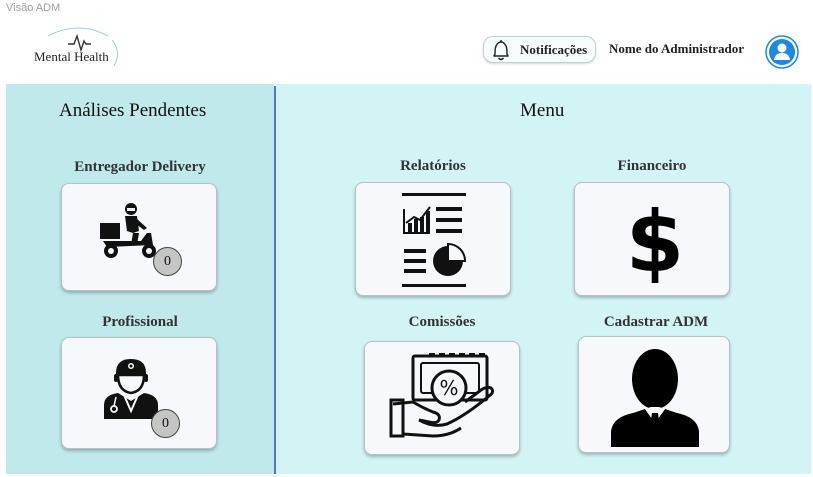 This screenshot has width=813, height=477. I want to click on logo: Mental Health, so click(83, 46).